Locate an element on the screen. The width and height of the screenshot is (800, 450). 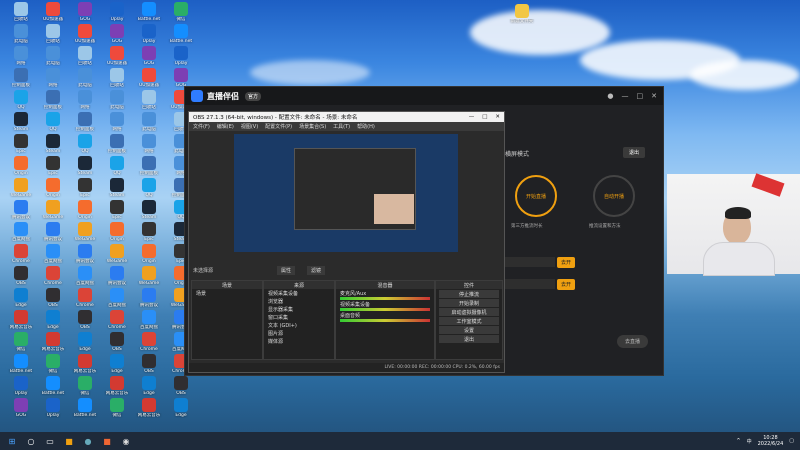
source-item: 媒体源 is located at coordinates (299, 341).